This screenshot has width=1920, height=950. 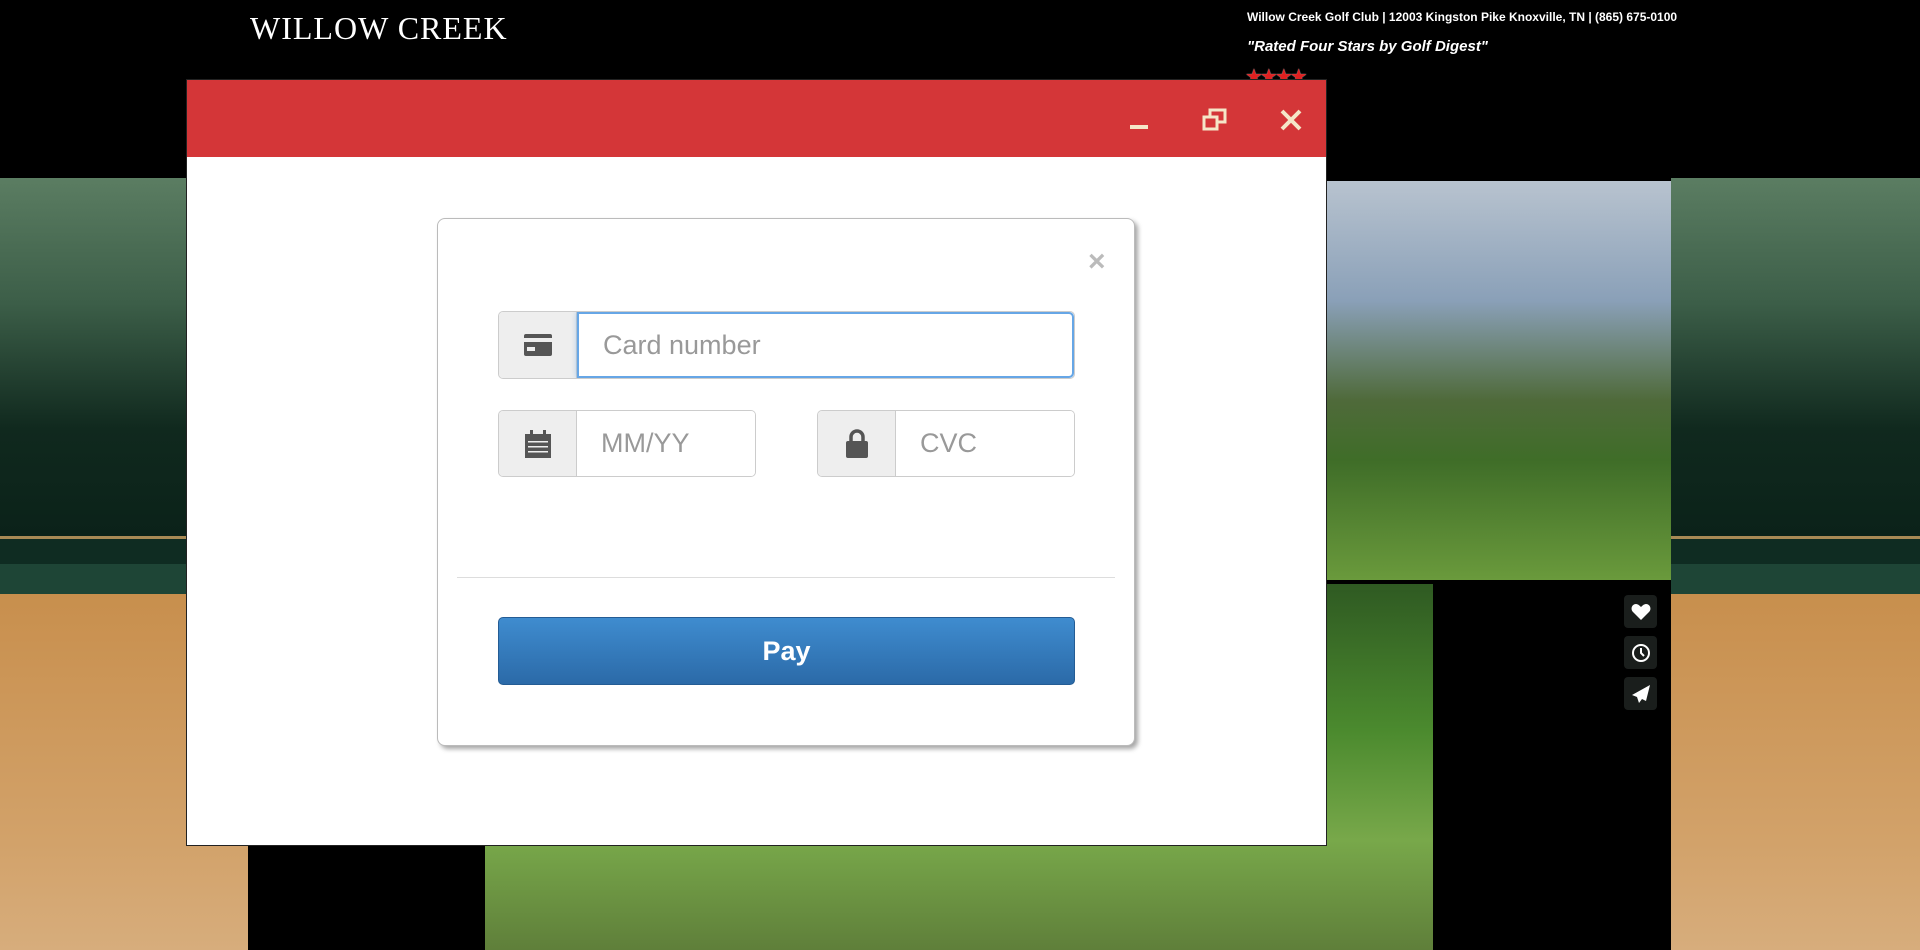 What do you see at coordinates (825, 345) in the screenshot?
I see `card-number-input` at bounding box center [825, 345].